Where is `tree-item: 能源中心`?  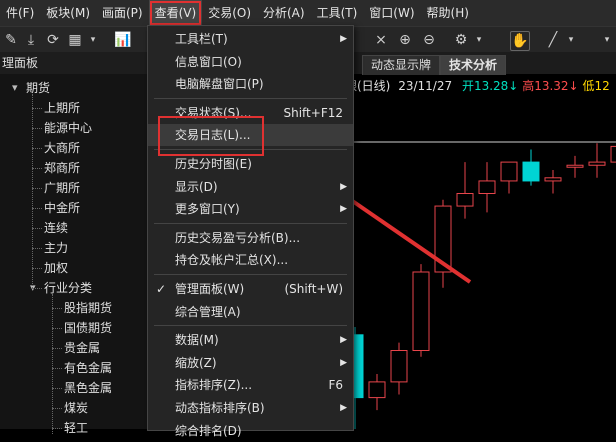
tree-item: 能源中心 is located at coordinates (68, 128).